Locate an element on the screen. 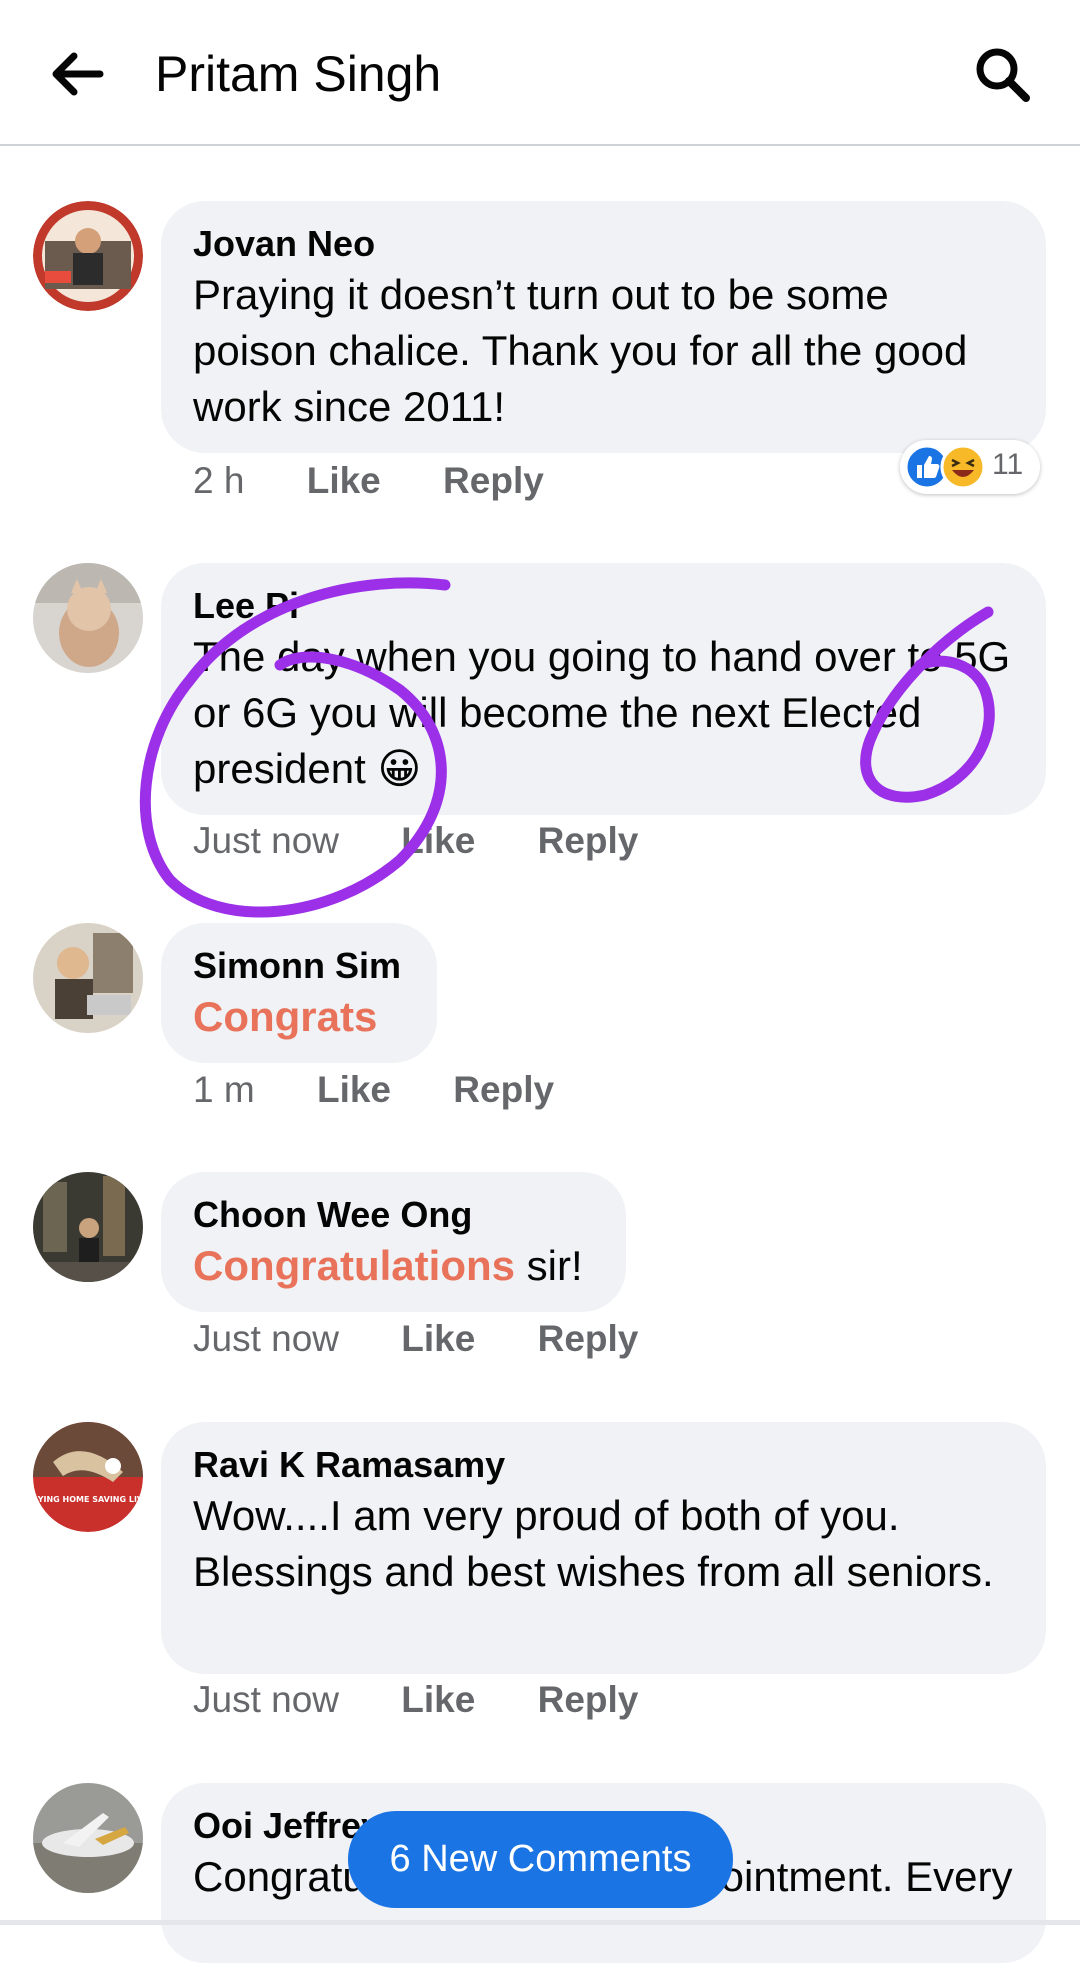 The width and height of the screenshot is (1080, 1963). comment-time: 1 m is located at coordinates (224, 1090).